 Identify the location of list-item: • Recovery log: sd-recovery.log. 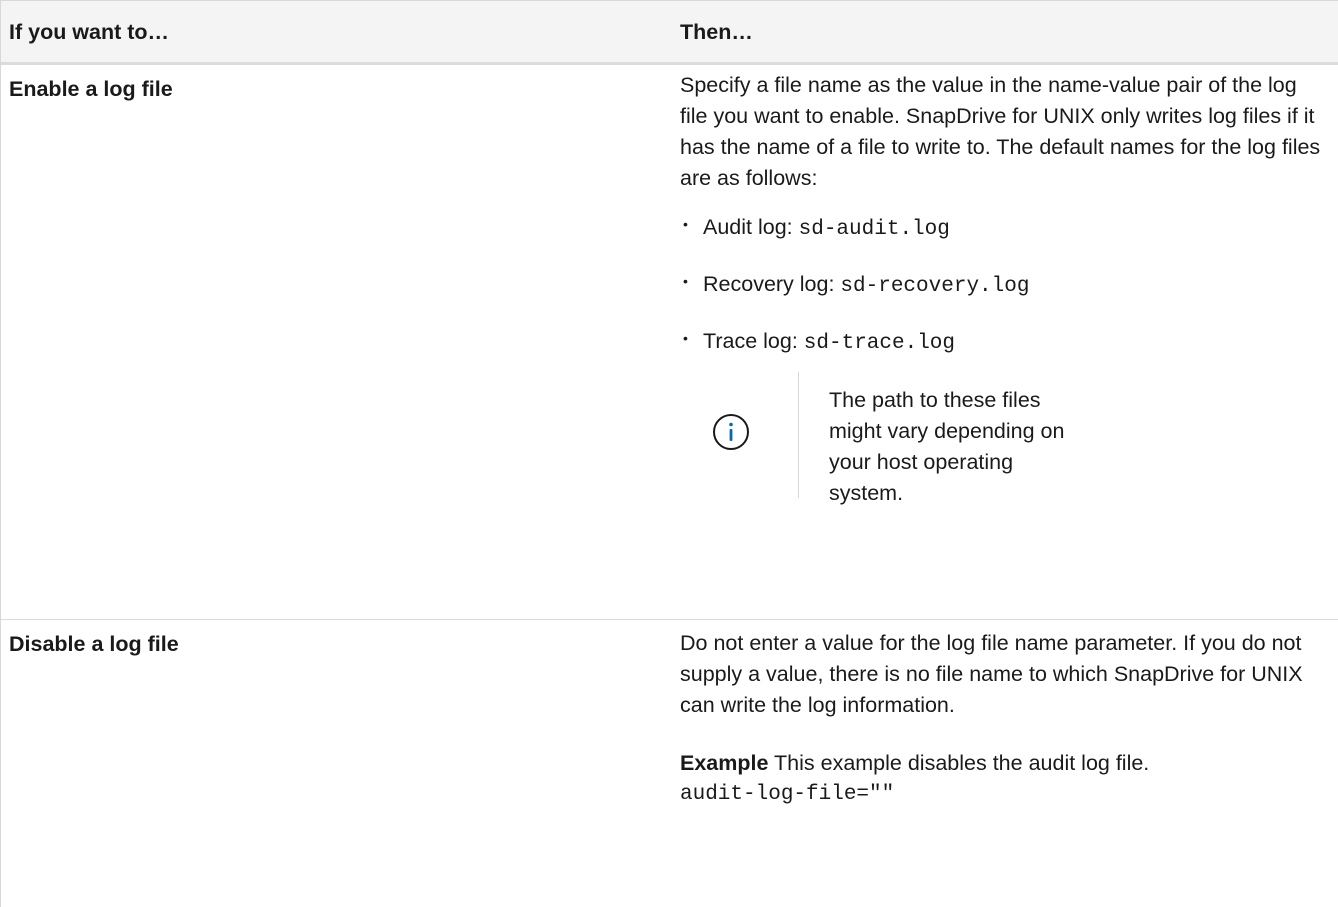
(1005, 284).